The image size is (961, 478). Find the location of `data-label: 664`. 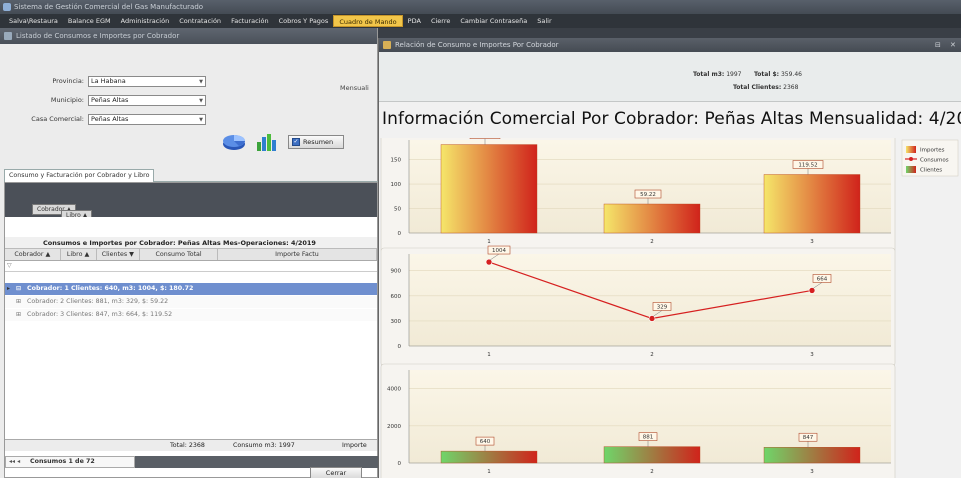

data-label: 664 is located at coordinates (822, 279).